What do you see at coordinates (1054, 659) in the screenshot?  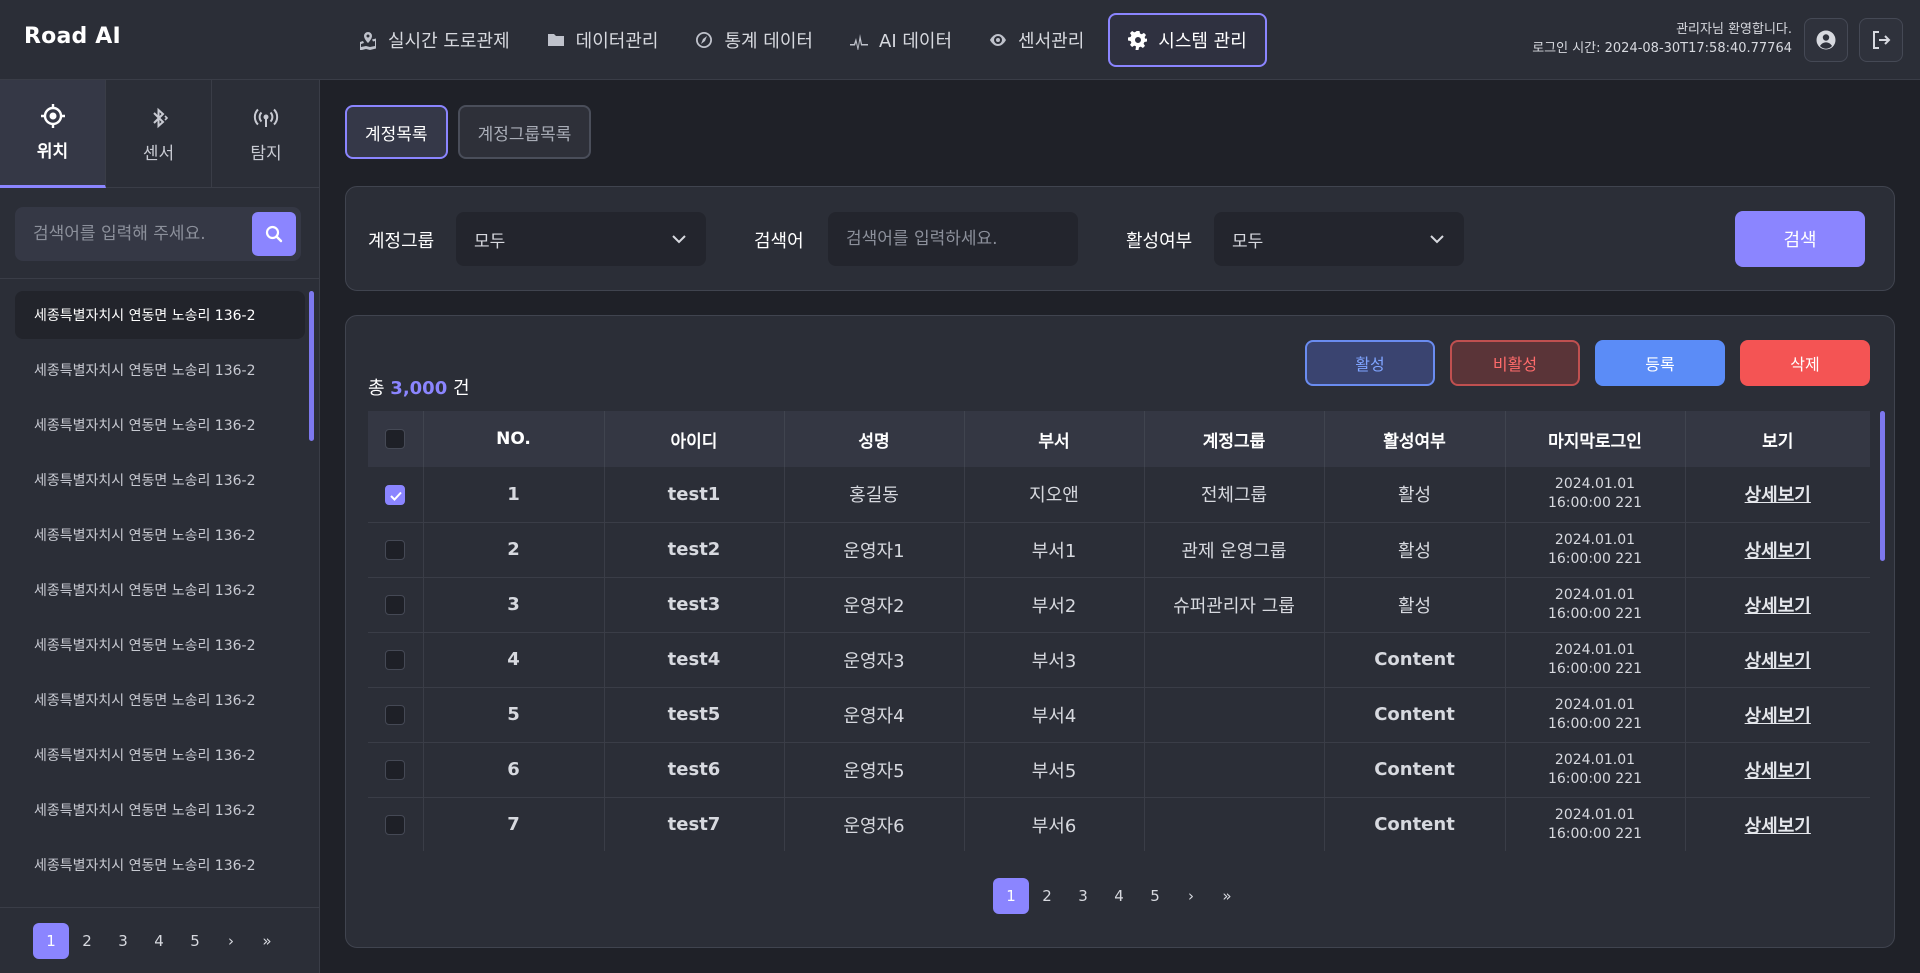 I see `cell-dept: 부서3` at bounding box center [1054, 659].